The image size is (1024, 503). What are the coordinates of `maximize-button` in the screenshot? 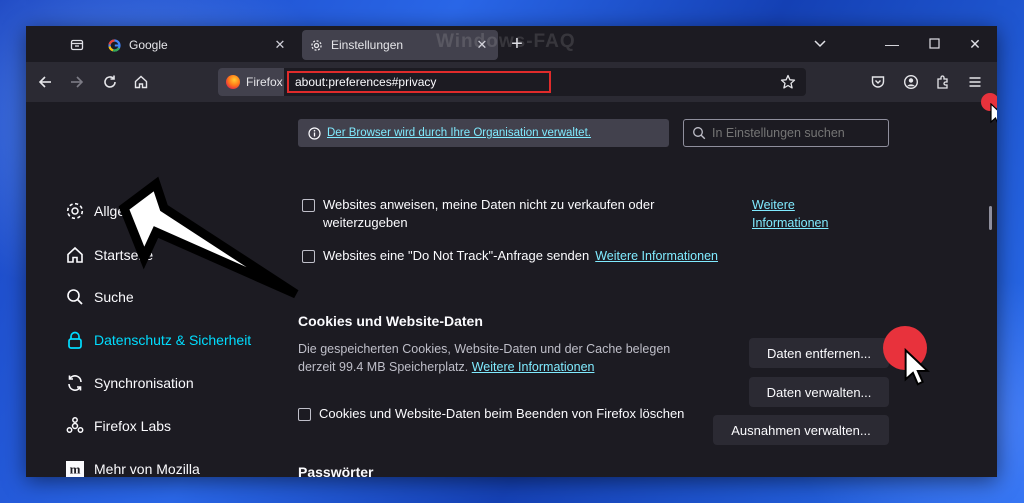 It's located at (934, 44).